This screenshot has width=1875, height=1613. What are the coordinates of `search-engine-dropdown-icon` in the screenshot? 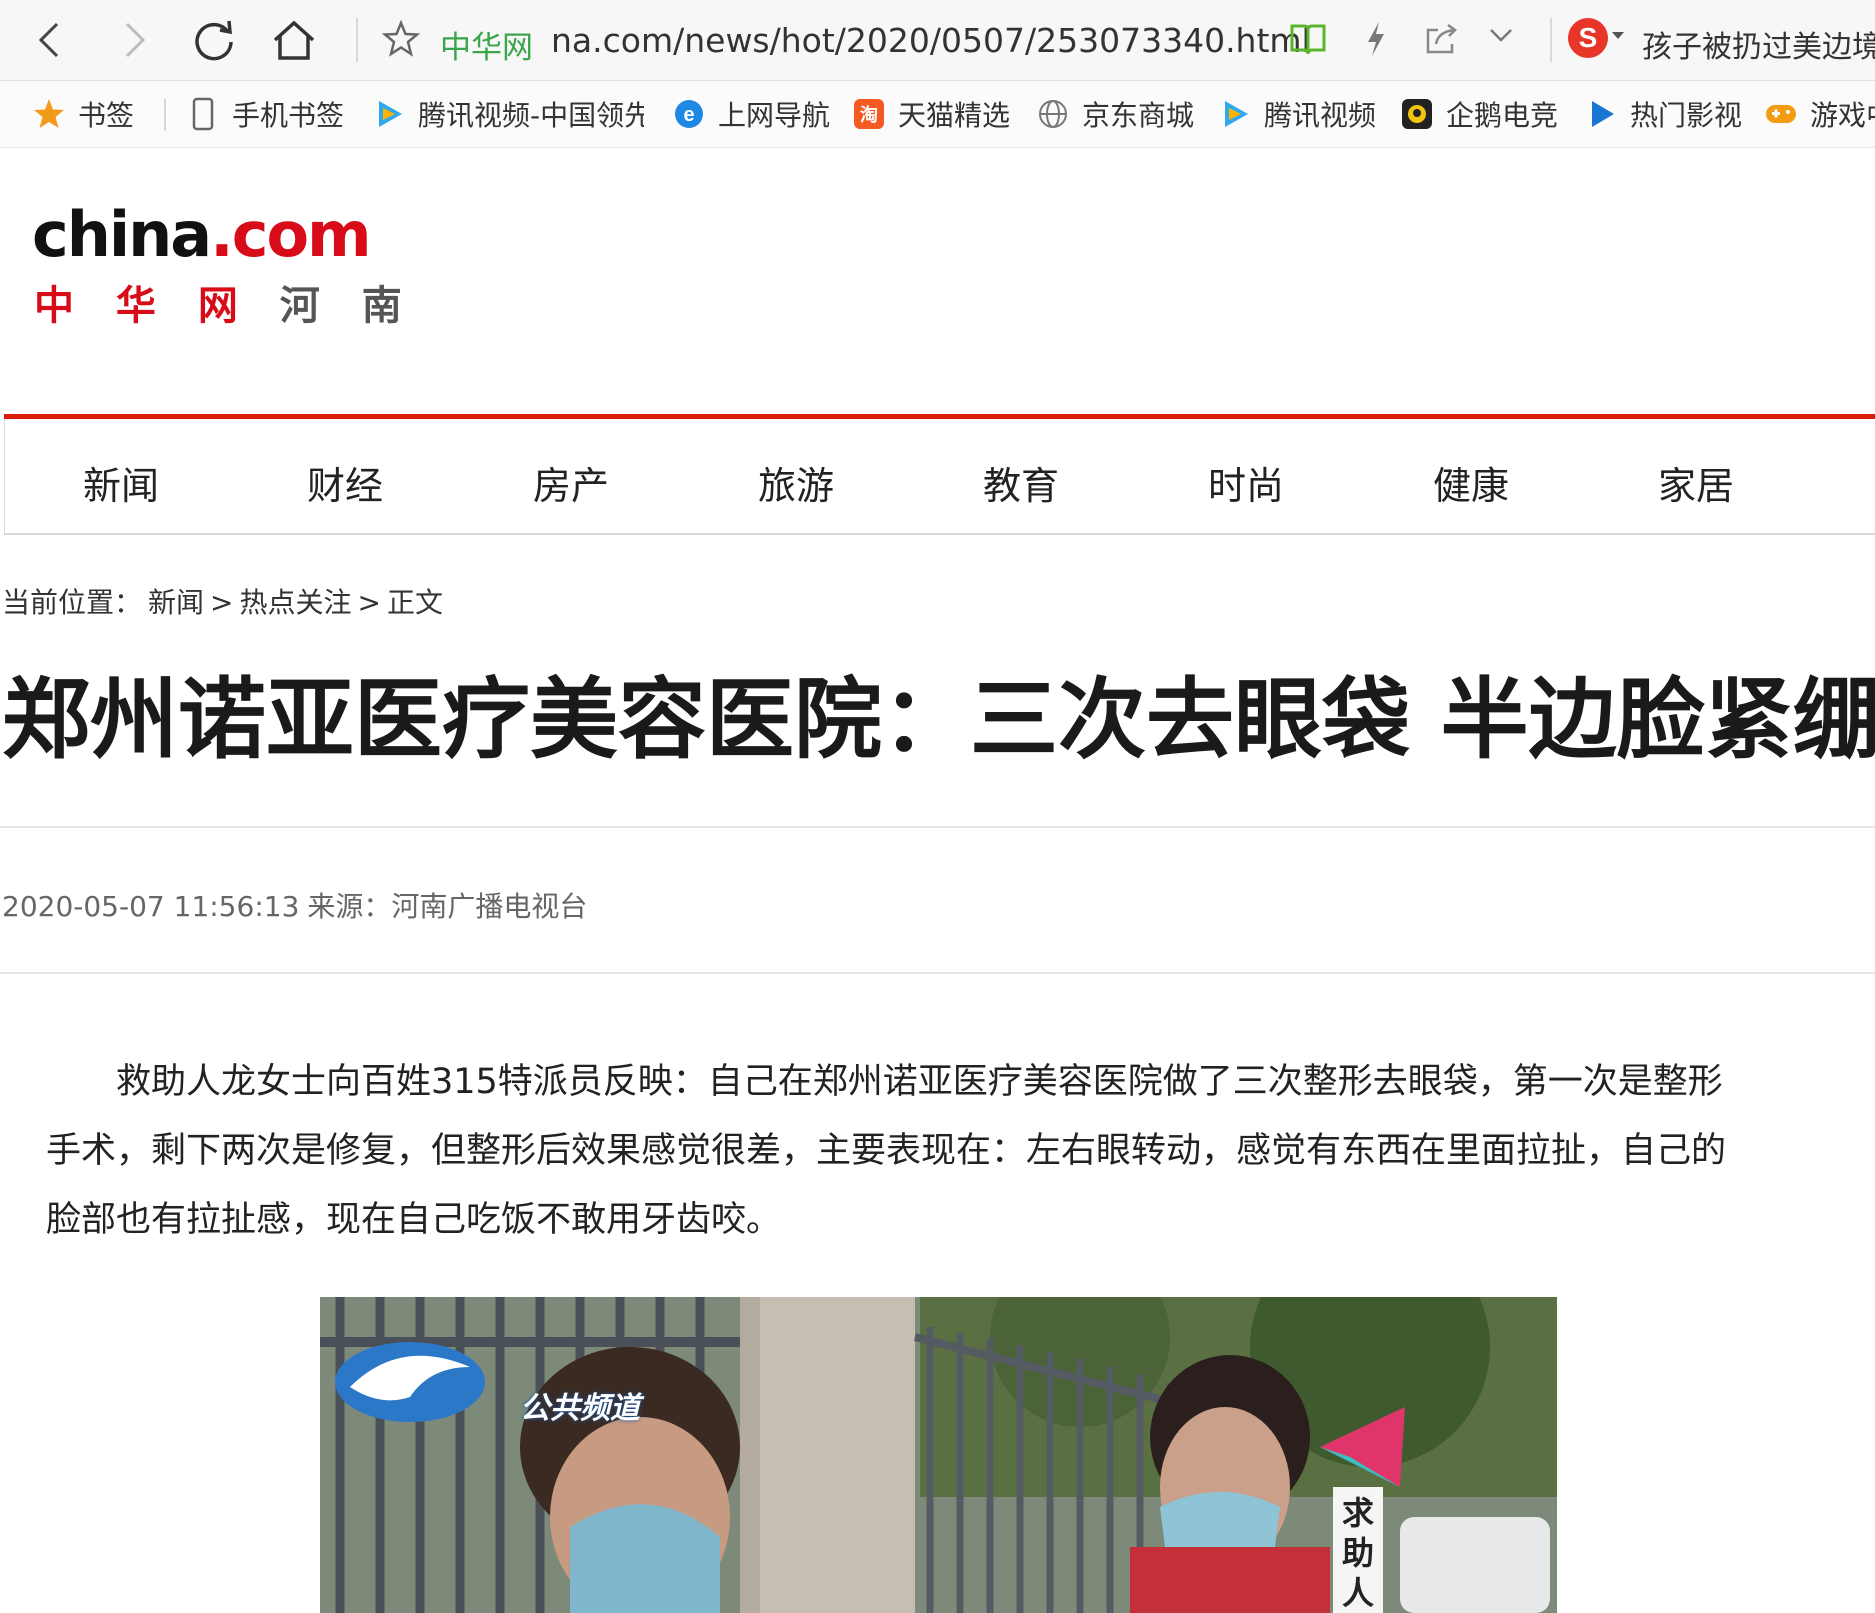 It's located at (1618, 35).